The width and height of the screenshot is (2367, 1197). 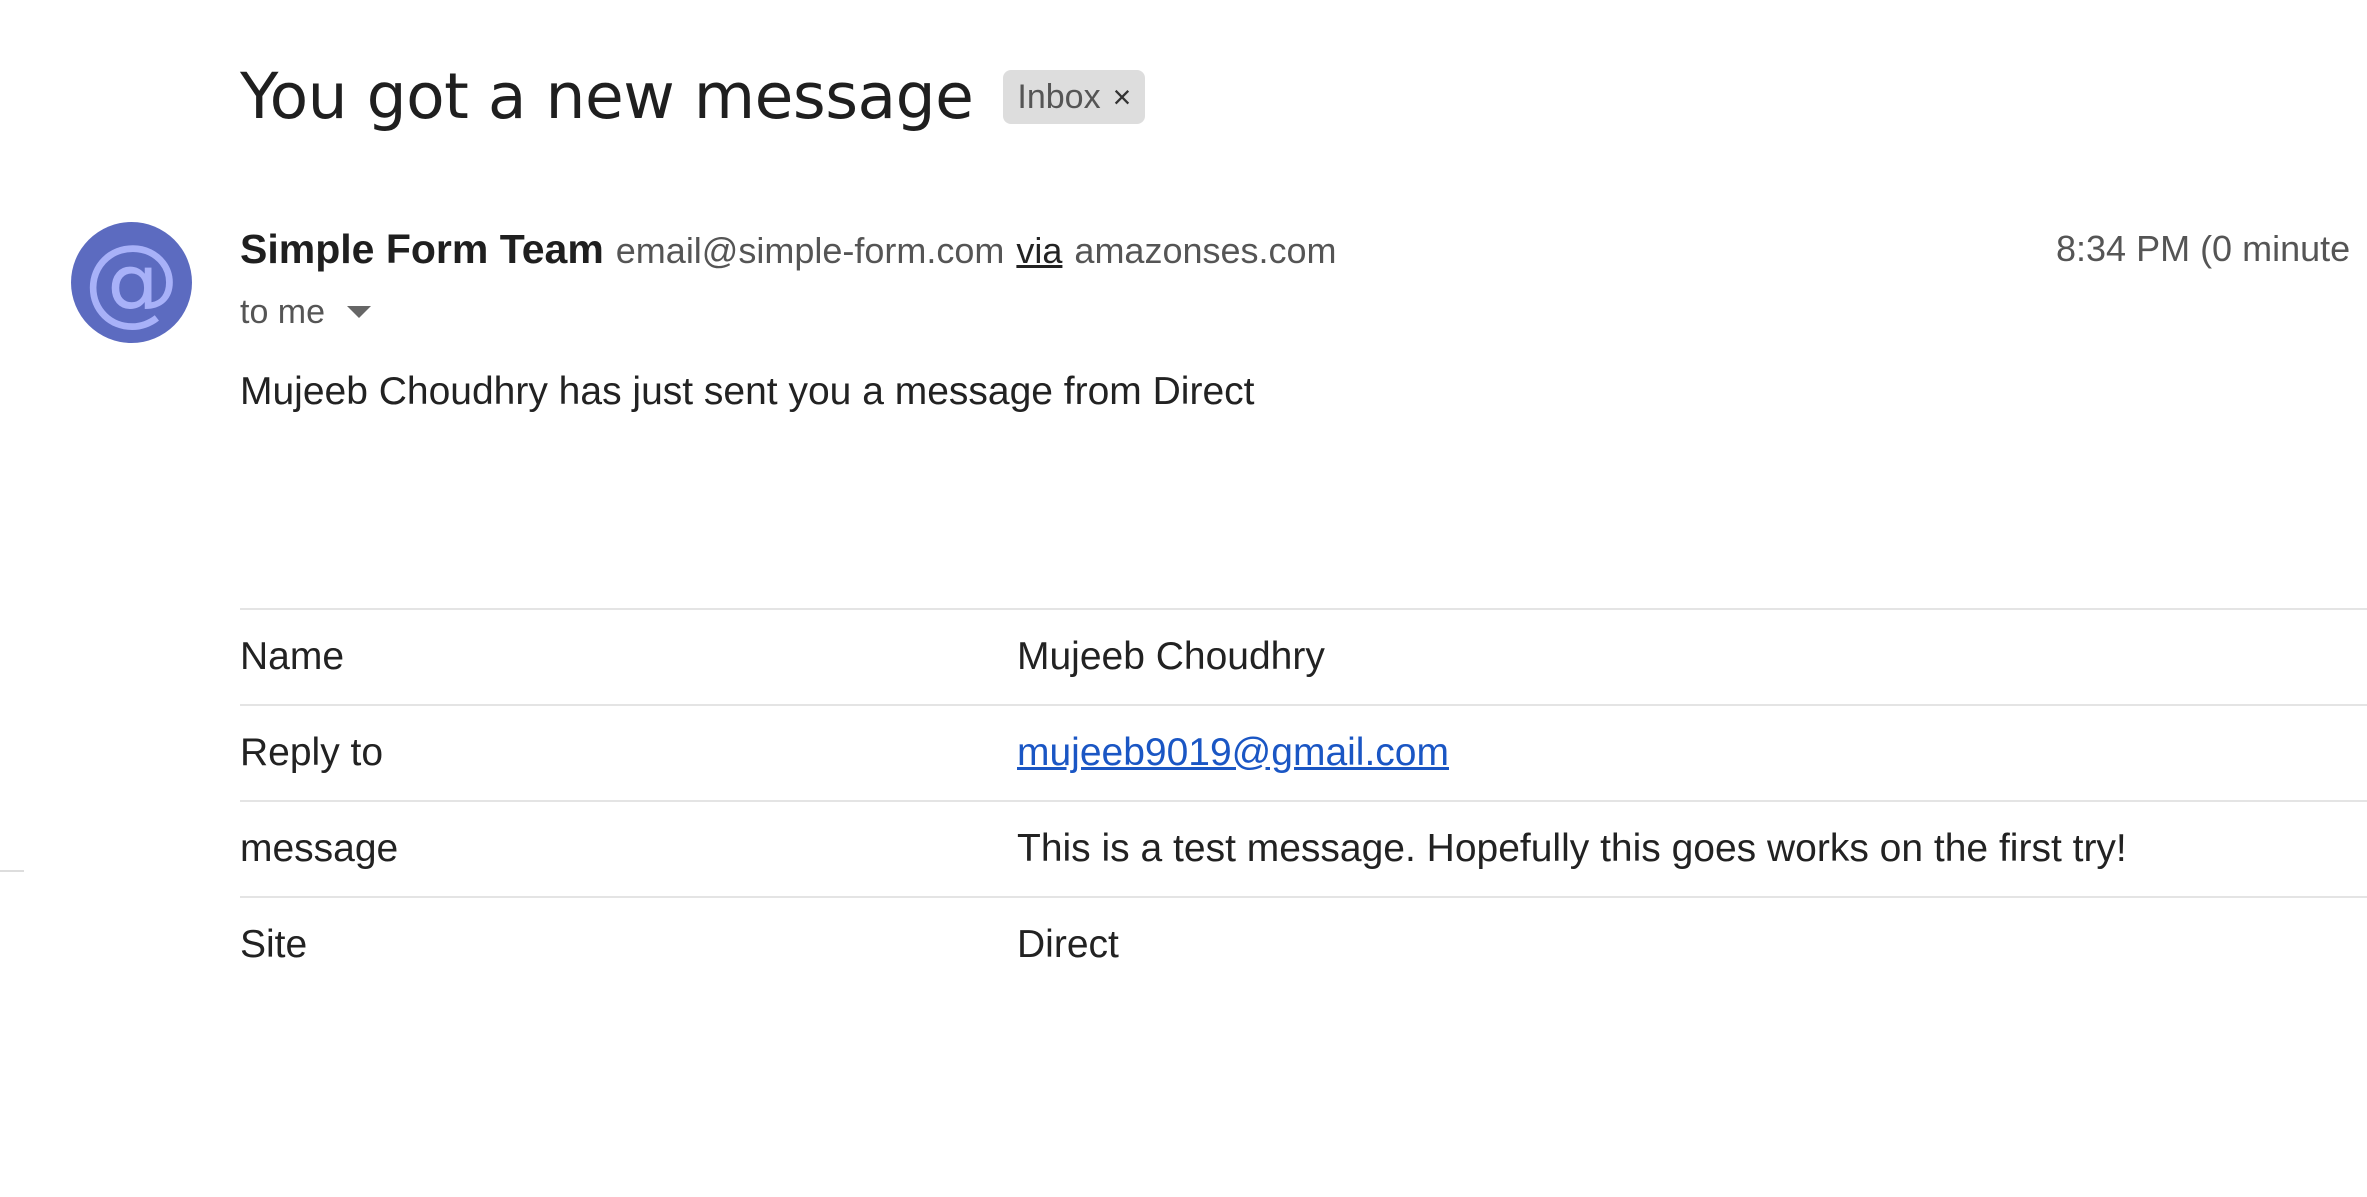 What do you see at coordinates (319, 848) in the screenshot?
I see `field-key: message` at bounding box center [319, 848].